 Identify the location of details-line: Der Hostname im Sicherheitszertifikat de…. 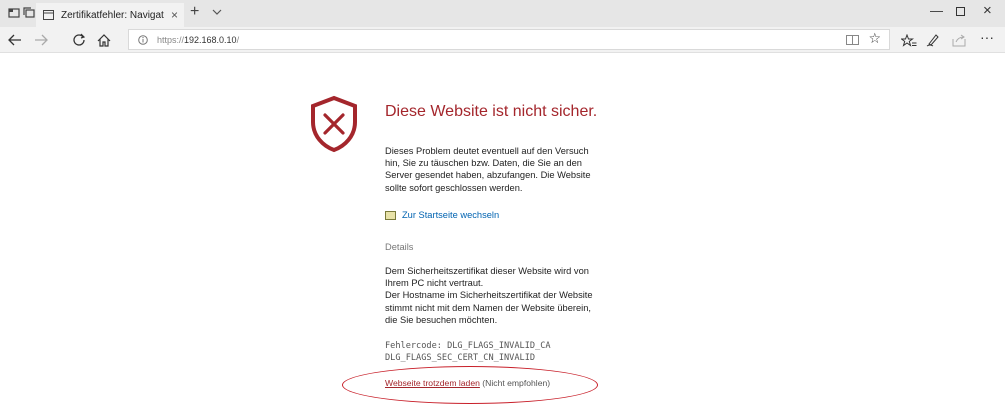
(489, 295).